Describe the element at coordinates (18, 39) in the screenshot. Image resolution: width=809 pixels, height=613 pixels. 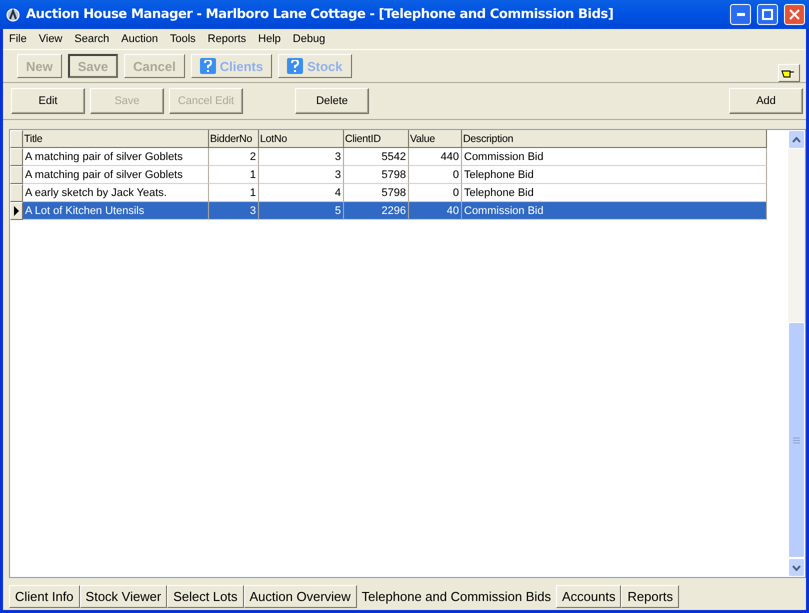
I see `menu-item: File` at that location.